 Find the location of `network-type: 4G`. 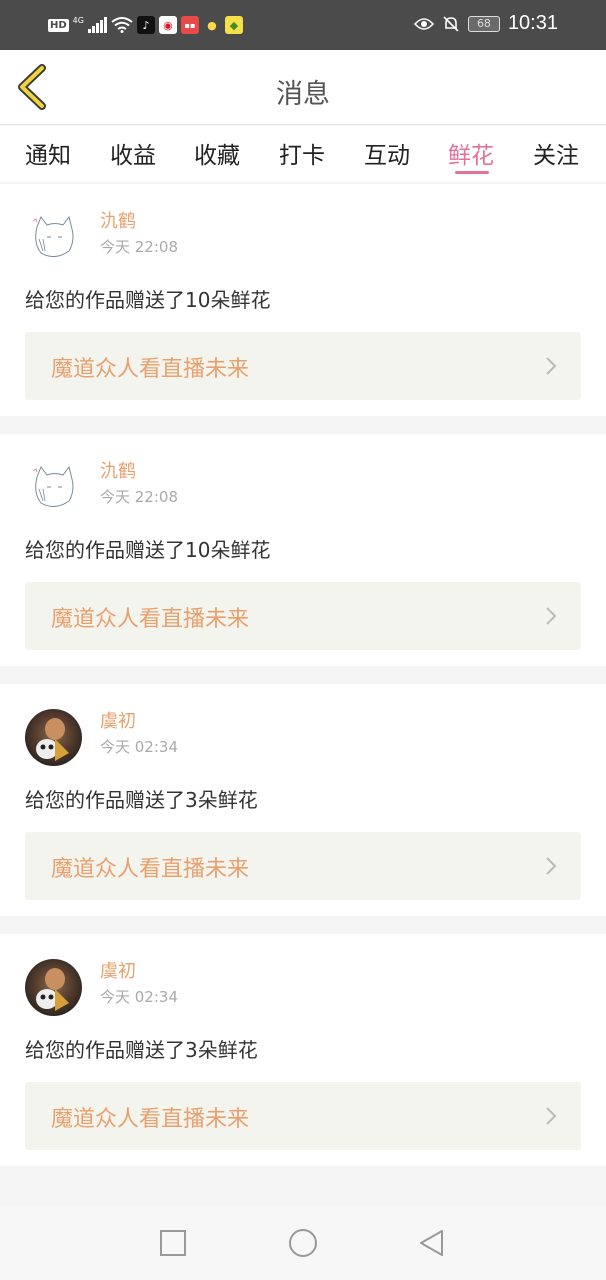

network-type: 4G is located at coordinates (78, 20).